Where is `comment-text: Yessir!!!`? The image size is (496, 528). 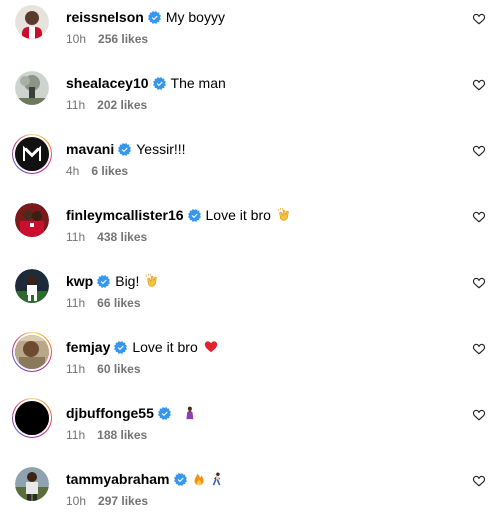 comment-text: Yessir!!! is located at coordinates (161, 149).